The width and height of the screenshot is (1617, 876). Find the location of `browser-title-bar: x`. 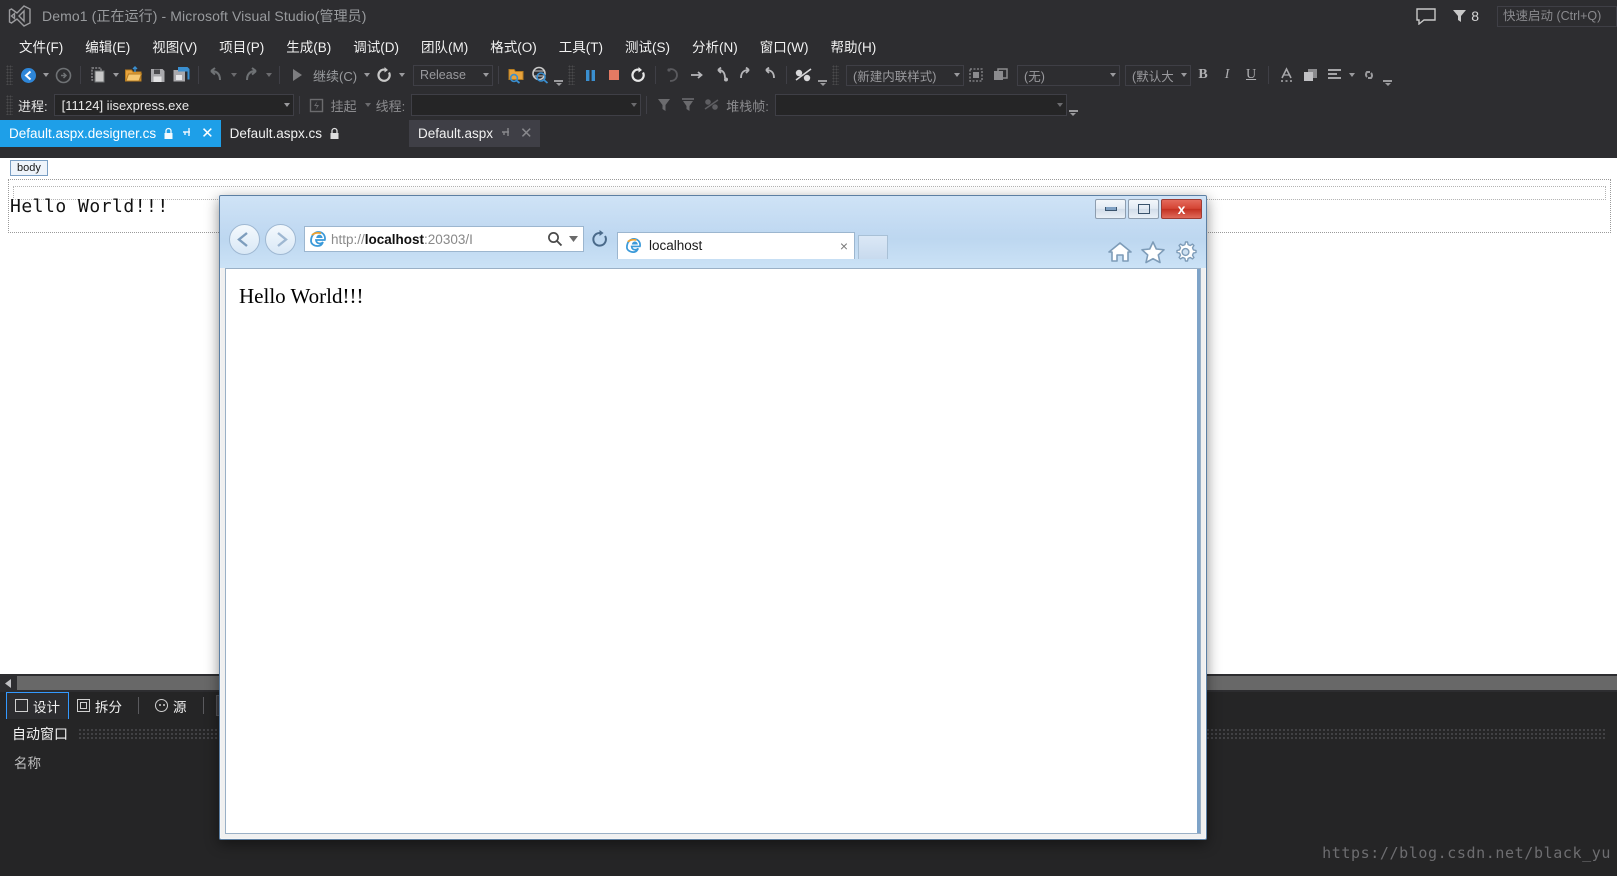

browser-title-bar: x is located at coordinates (713, 207).